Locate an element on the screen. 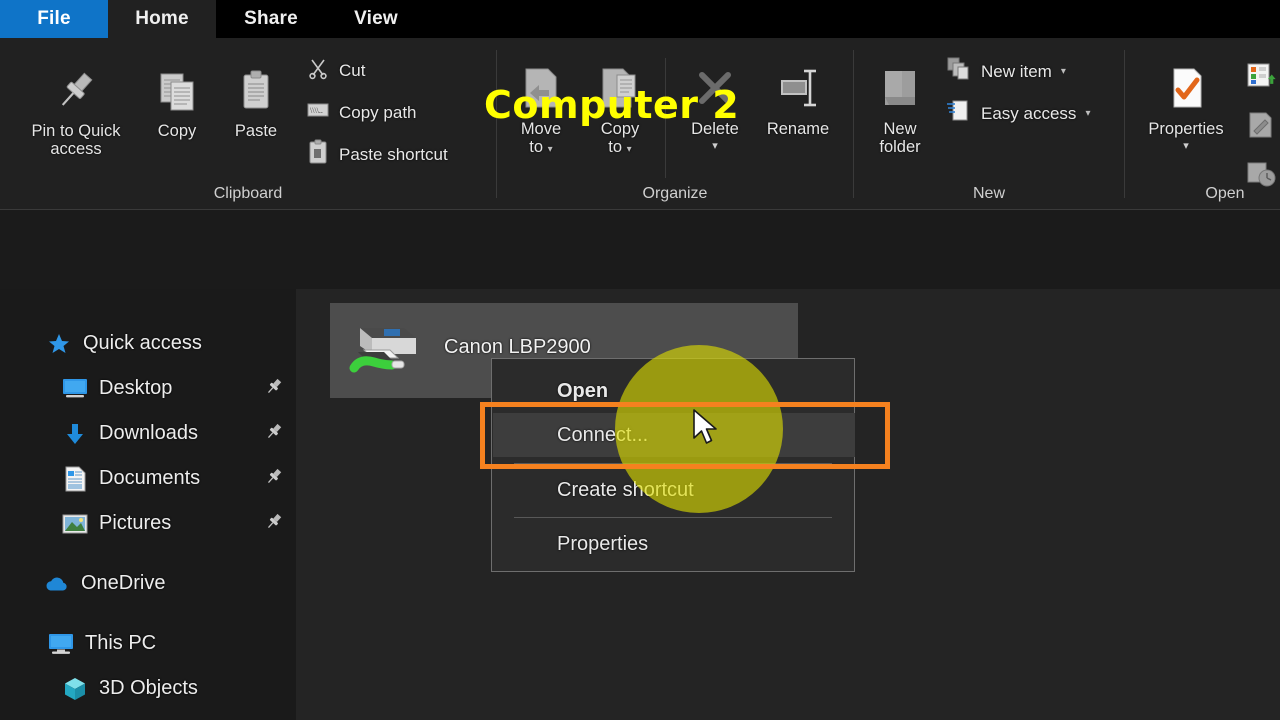  tab-home: Home is located at coordinates (162, 19).